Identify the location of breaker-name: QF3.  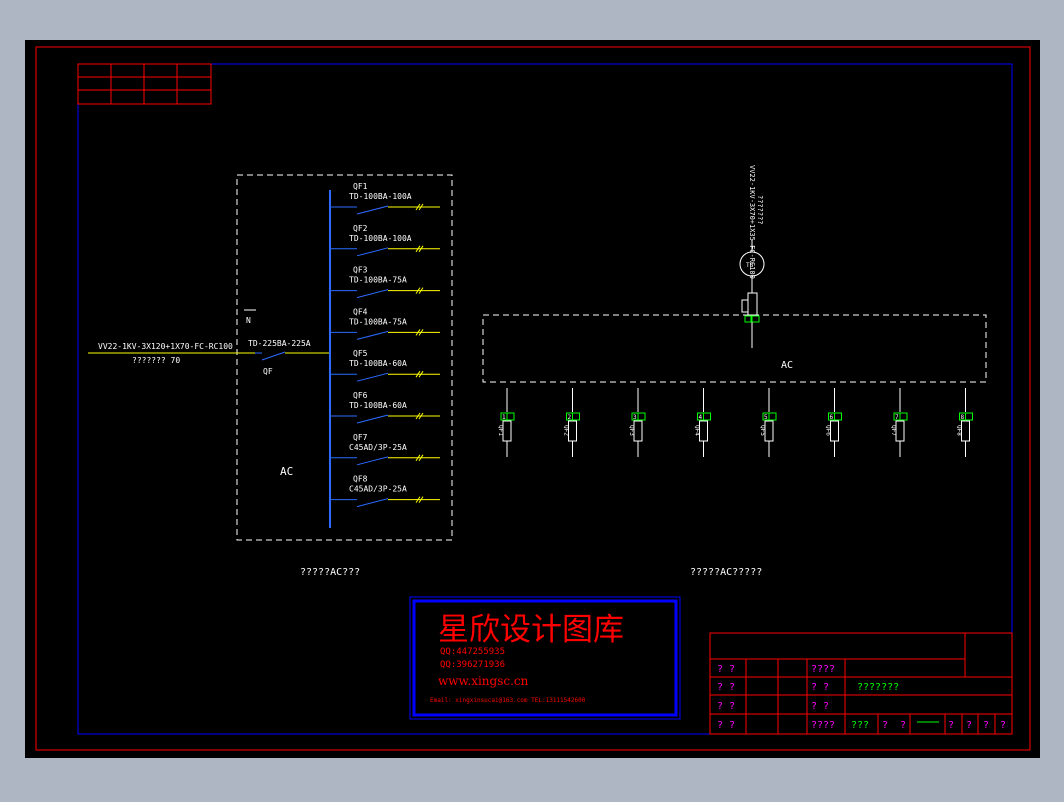
(360, 270).